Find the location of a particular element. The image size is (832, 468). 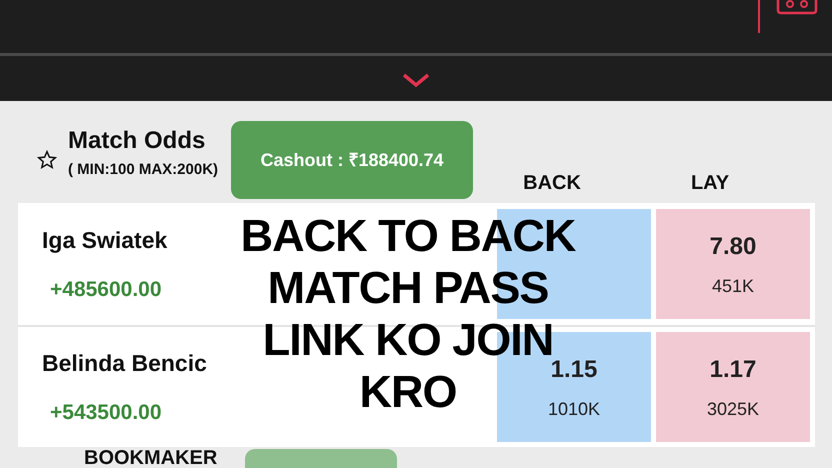

odds-price: 7.80 is located at coordinates (733, 246).